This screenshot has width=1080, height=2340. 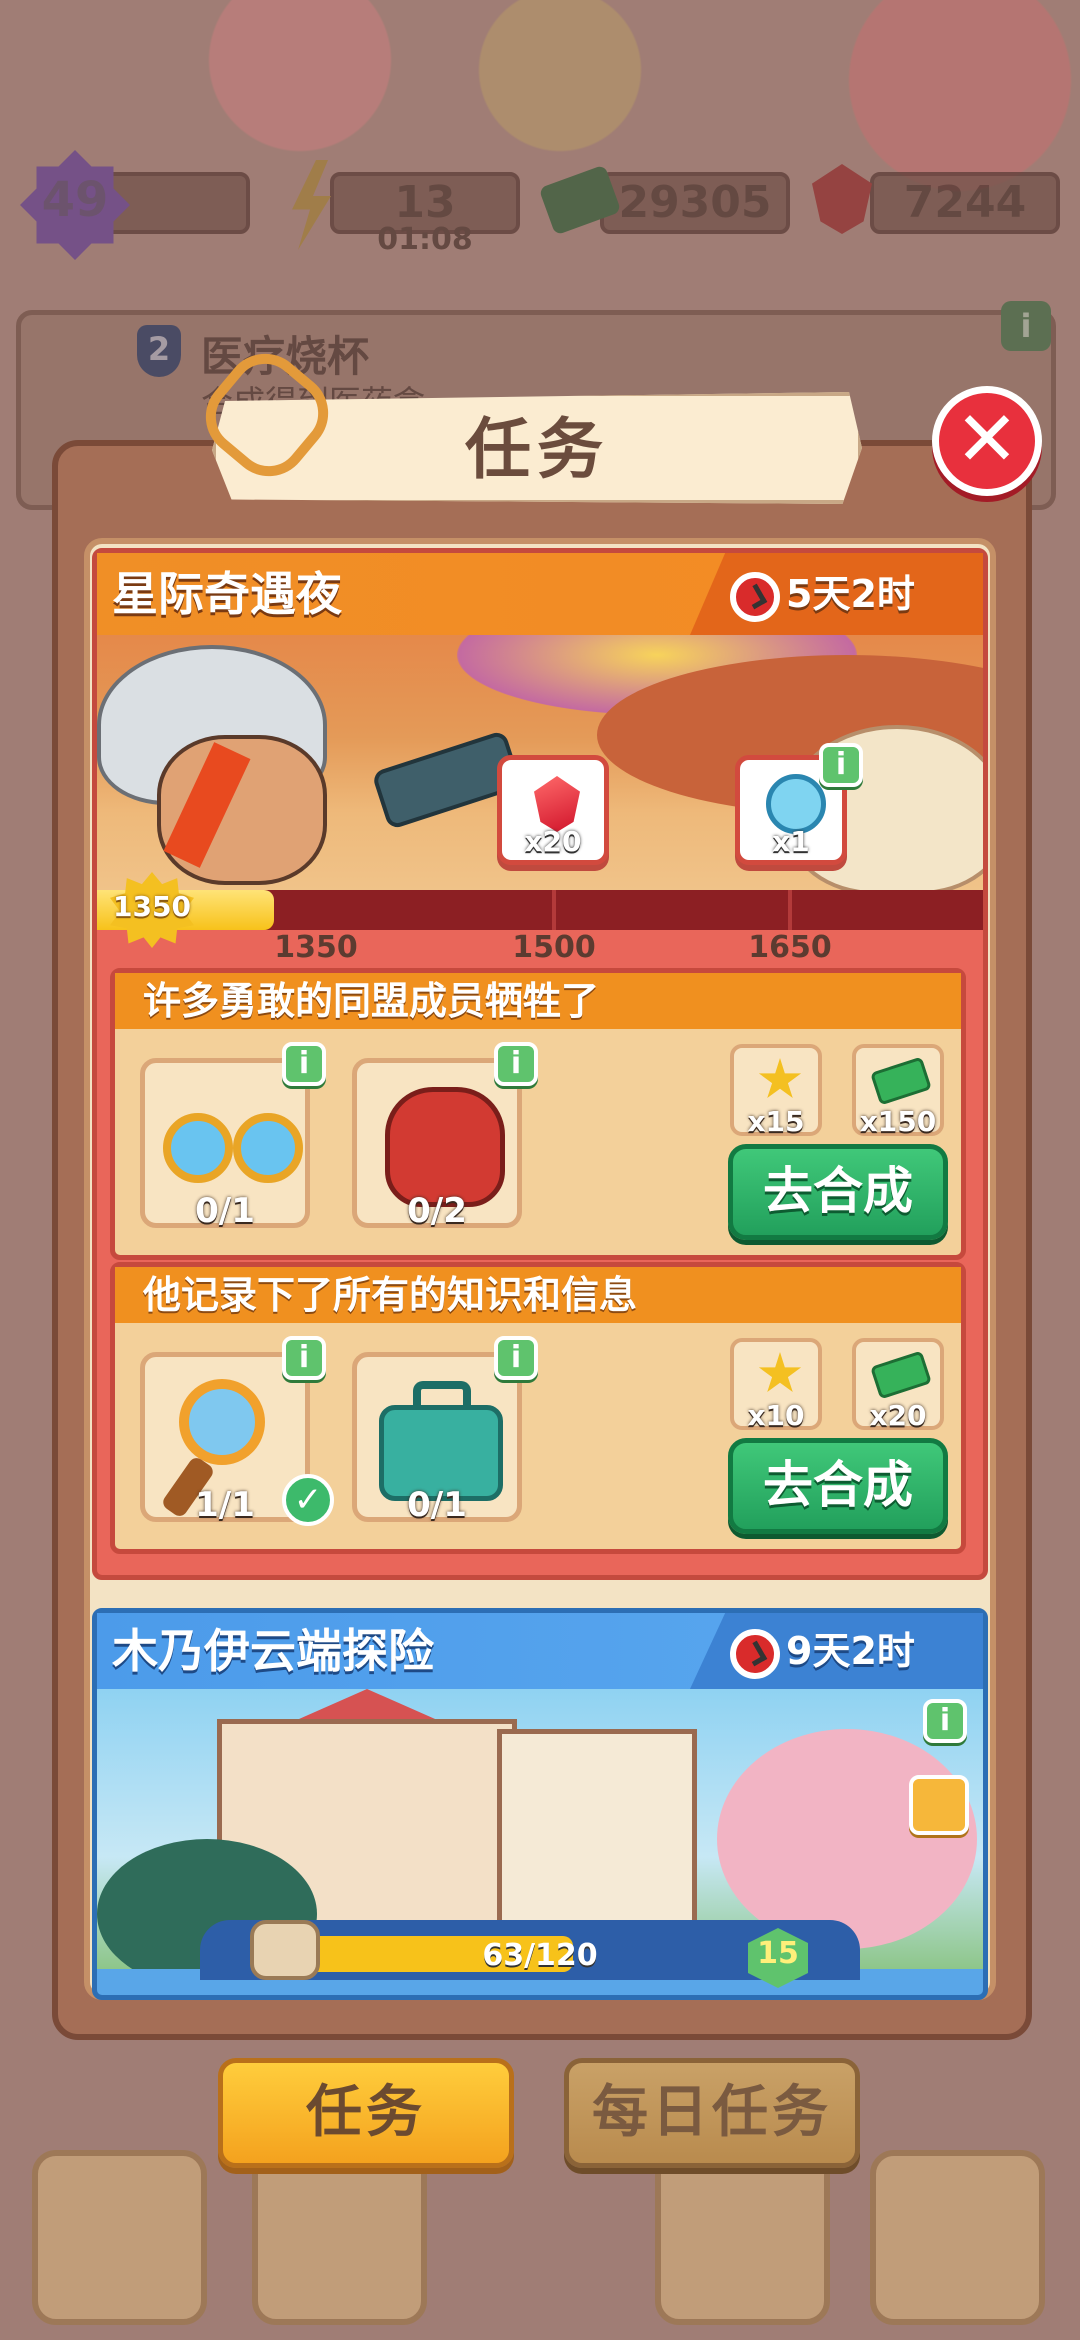 I want to click on tick-label-1: 1350, so click(x=316, y=947).